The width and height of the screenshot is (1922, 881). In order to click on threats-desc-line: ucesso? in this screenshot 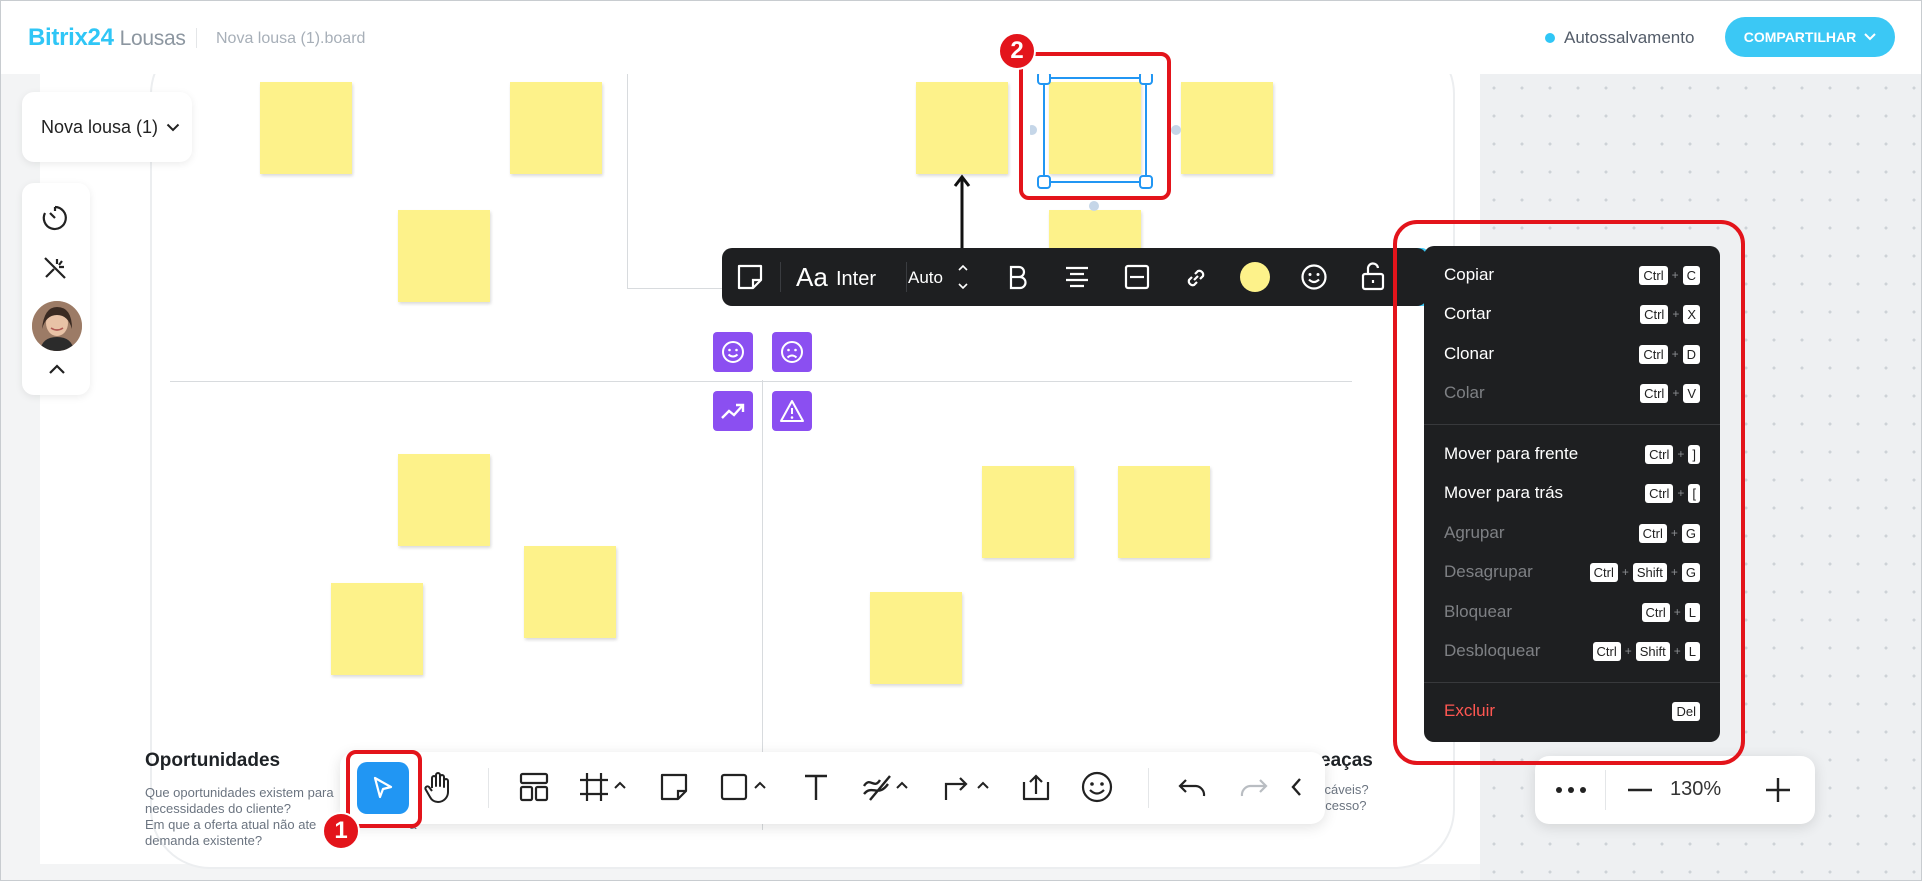, I will do `click(1342, 805)`.